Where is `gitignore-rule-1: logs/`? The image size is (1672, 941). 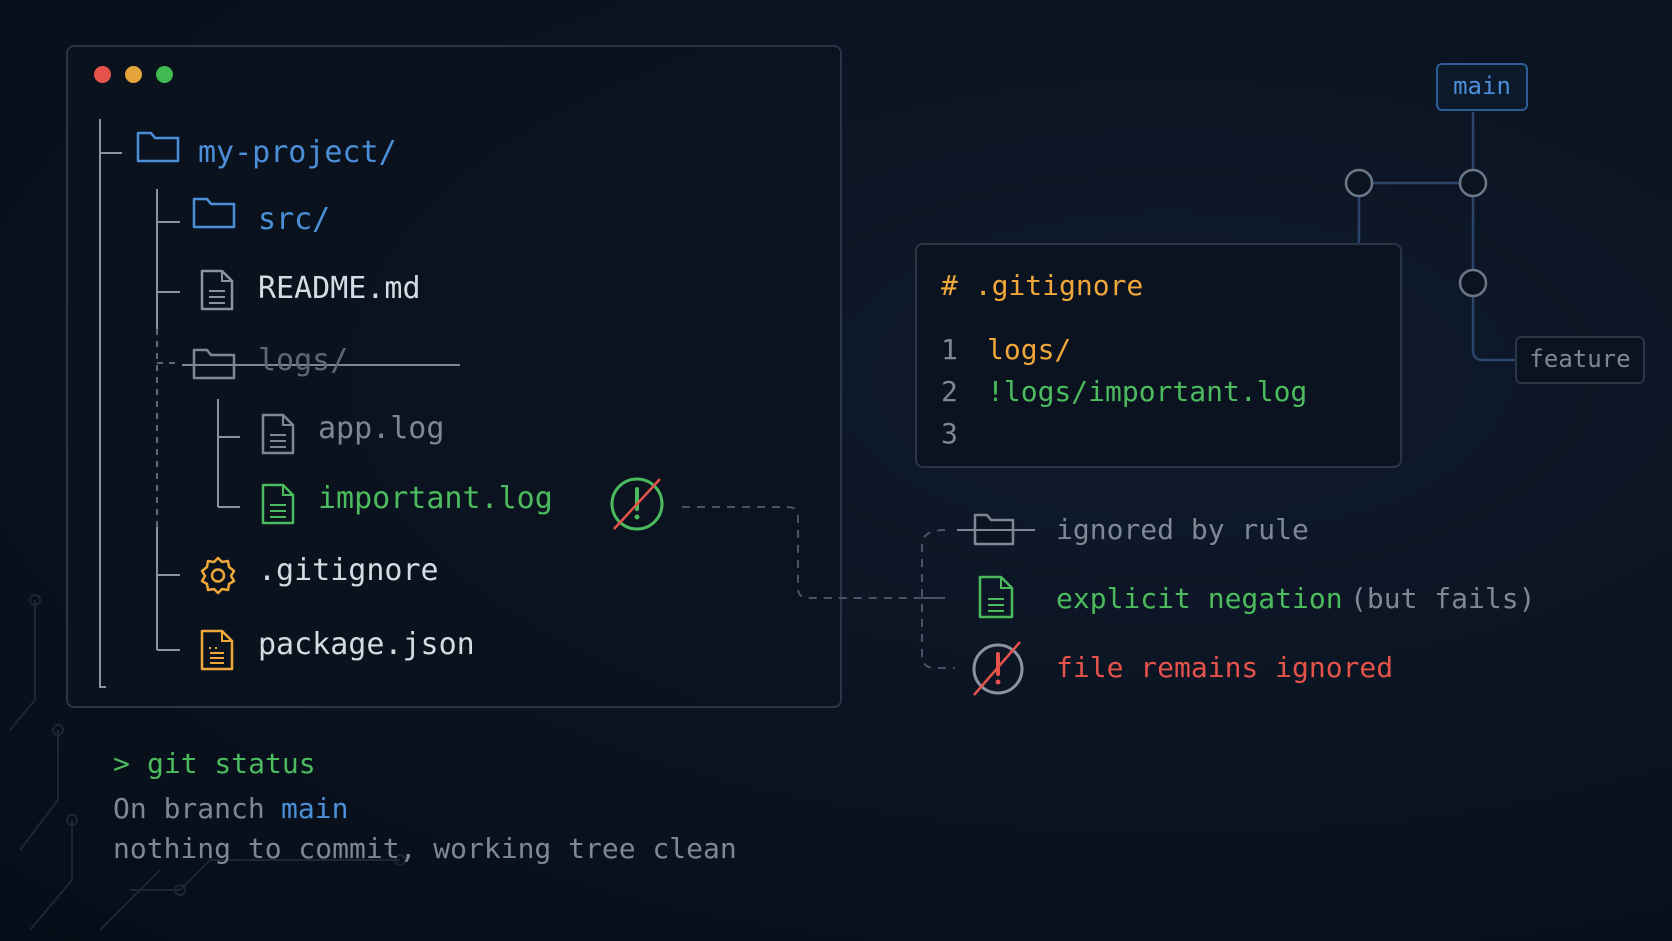 gitignore-rule-1: logs/ is located at coordinates (1029, 350).